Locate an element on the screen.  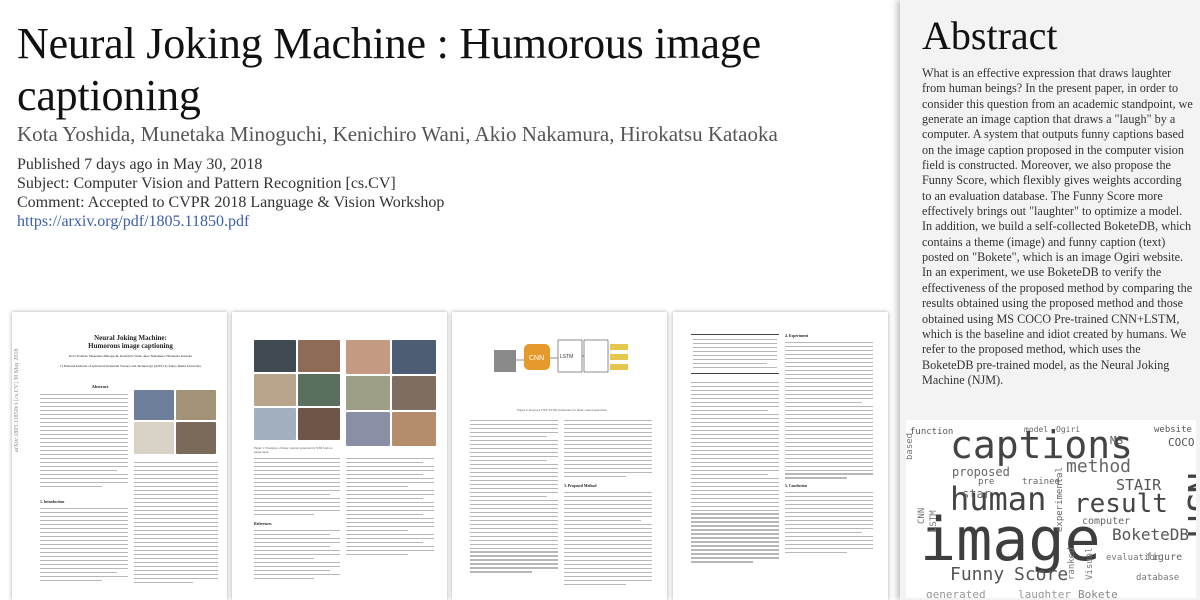
wordcloud-word: experimental is located at coordinates (1060, 499).